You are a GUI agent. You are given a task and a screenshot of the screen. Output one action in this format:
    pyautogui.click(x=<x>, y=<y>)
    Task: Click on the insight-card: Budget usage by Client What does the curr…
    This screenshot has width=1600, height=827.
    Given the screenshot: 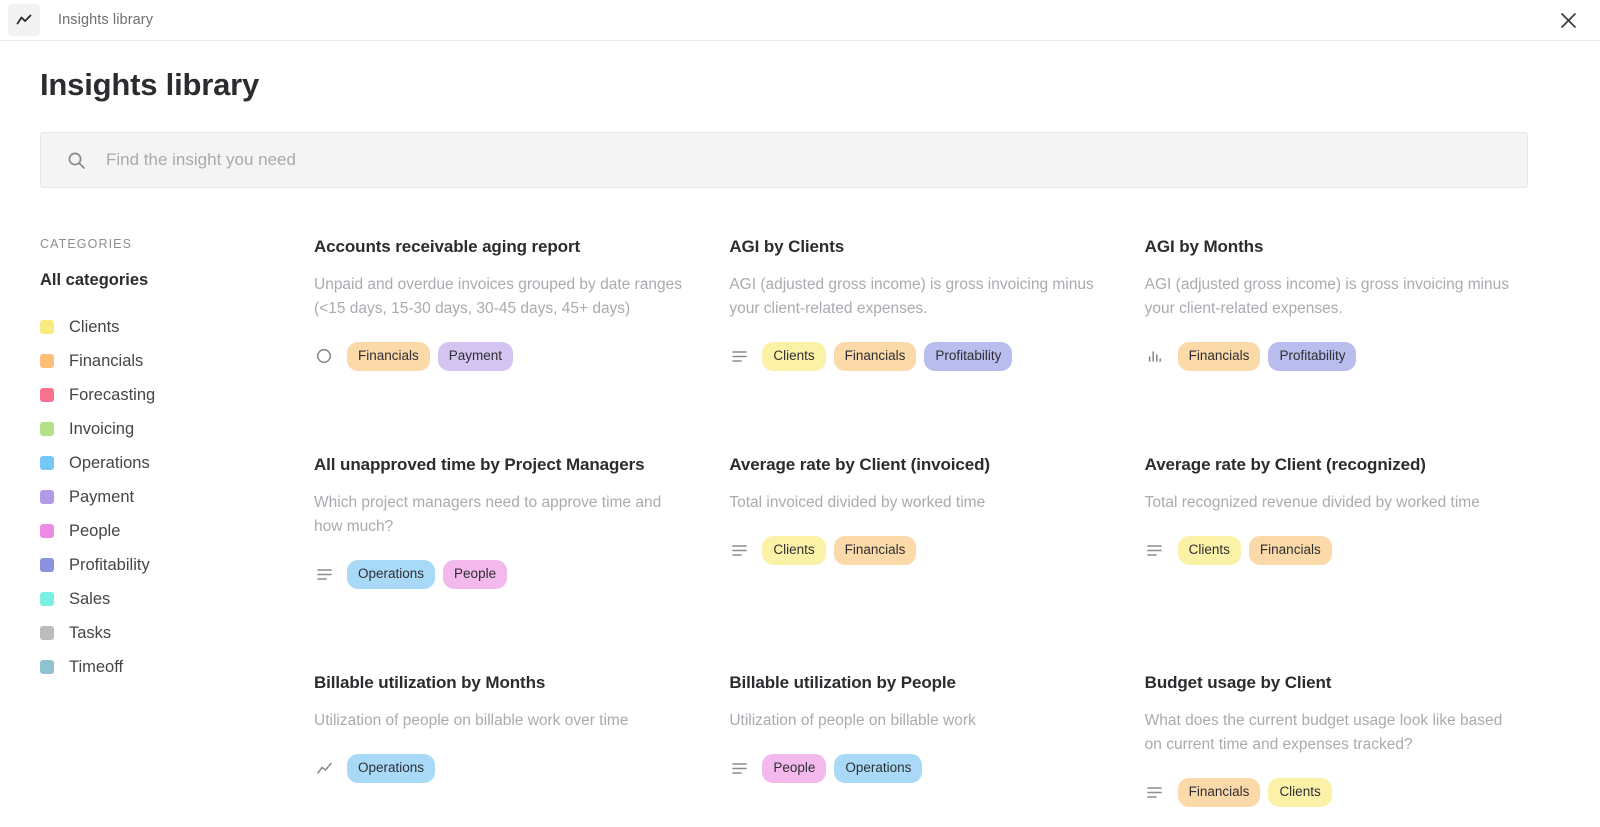 What is the action you would take?
    pyautogui.click(x=1352, y=750)
    